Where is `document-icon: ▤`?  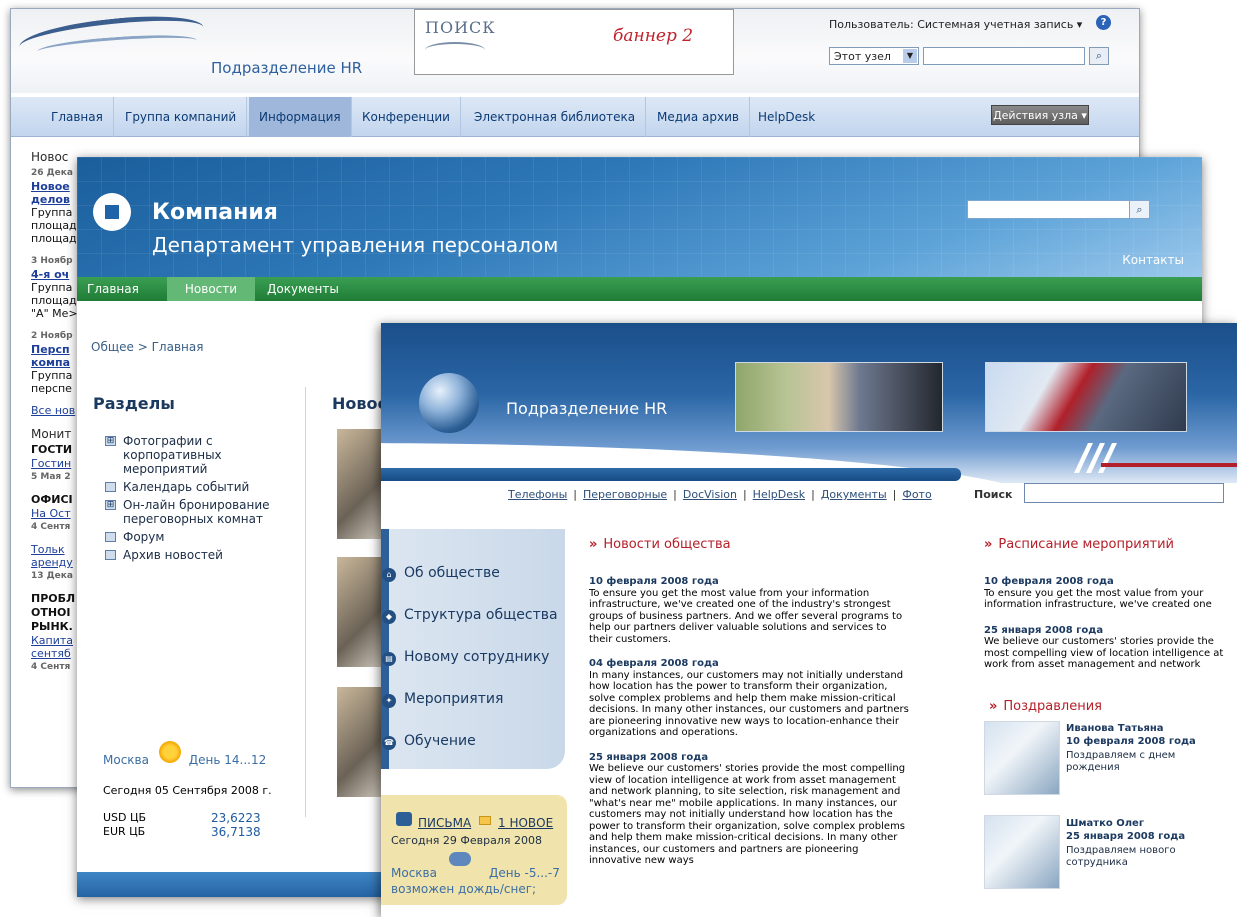
document-icon: ▤ is located at coordinates (389, 659).